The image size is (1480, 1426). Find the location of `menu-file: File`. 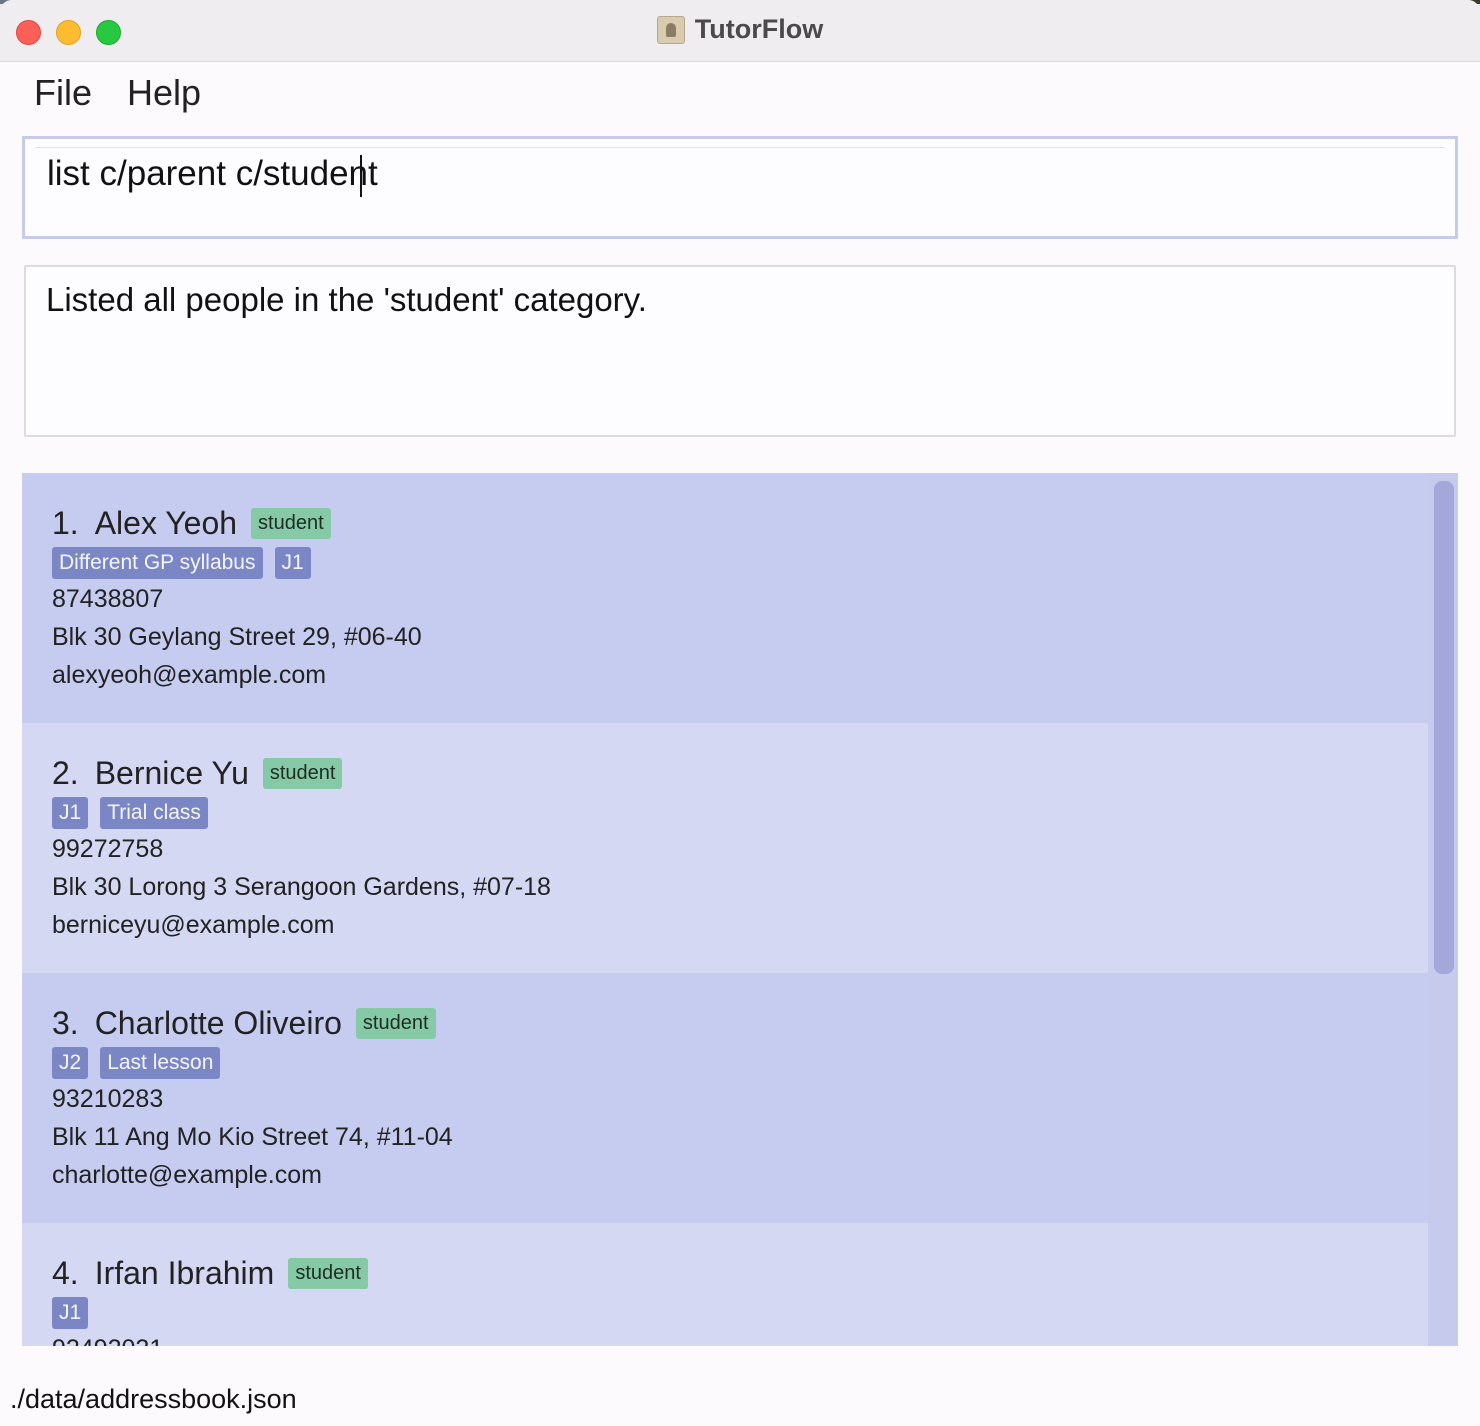

menu-file: File is located at coordinates (63, 93).